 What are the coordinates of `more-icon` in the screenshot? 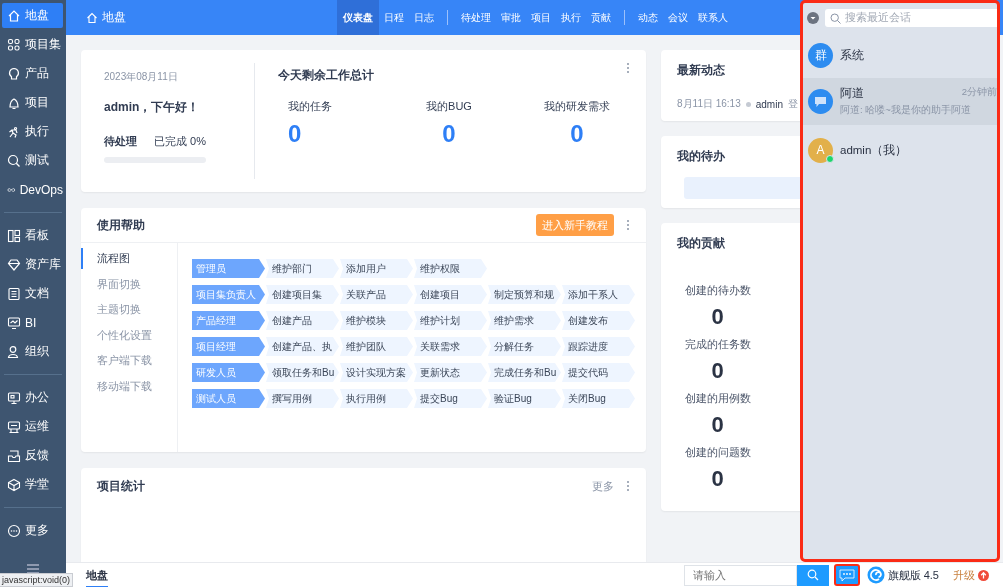 It's located at (14, 530).